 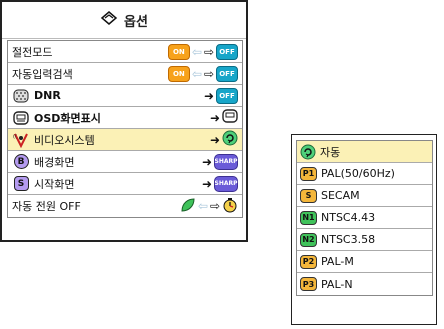 What do you see at coordinates (364, 196) in the screenshot?
I see `option-secam: S SECAM` at bounding box center [364, 196].